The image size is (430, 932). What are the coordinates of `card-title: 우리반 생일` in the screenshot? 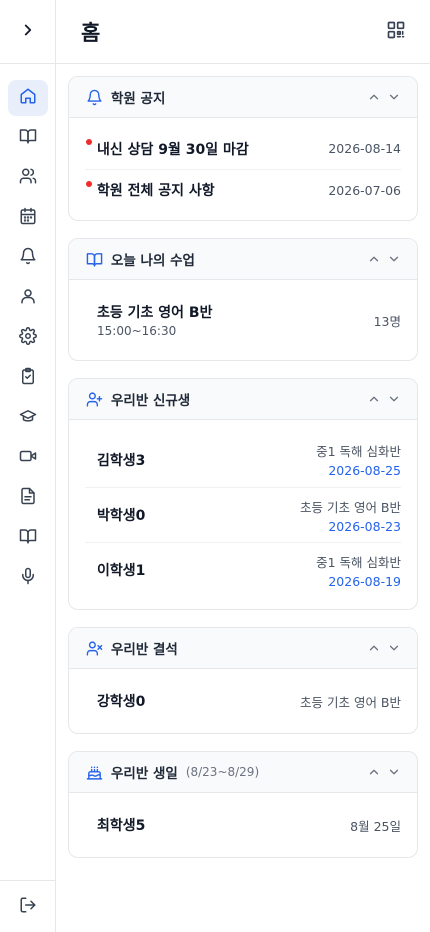 It's located at (144, 774).